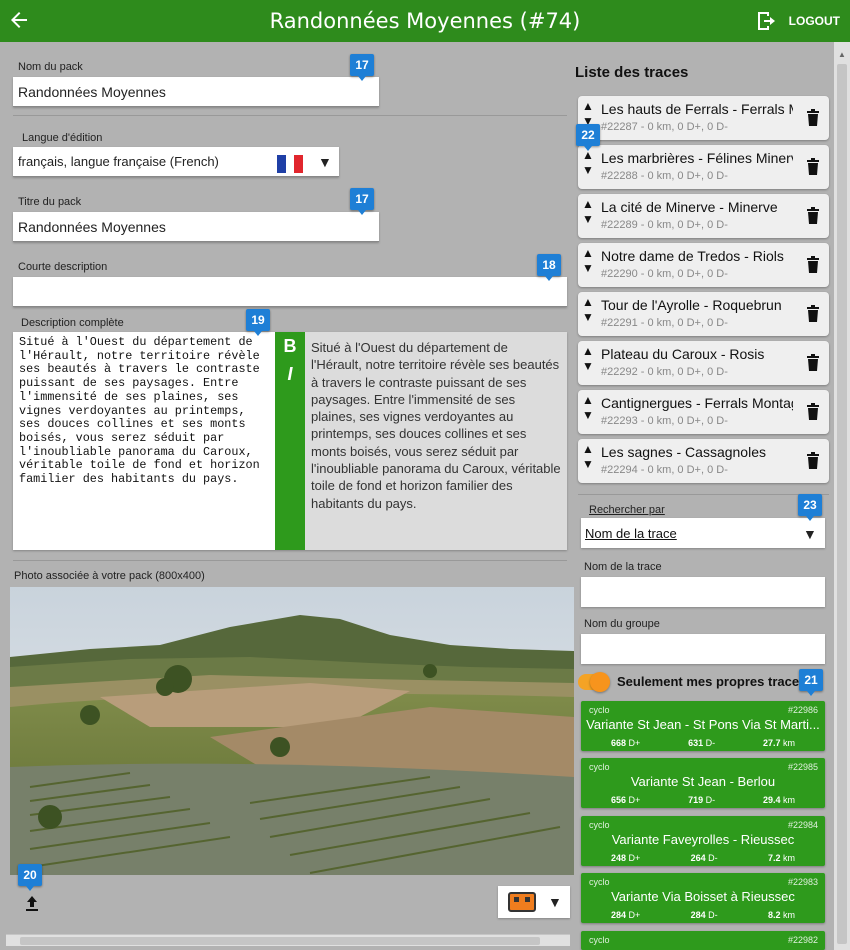  What do you see at coordinates (549, 267) in the screenshot?
I see `short-desc-badge: 18` at bounding box center [549, 267].